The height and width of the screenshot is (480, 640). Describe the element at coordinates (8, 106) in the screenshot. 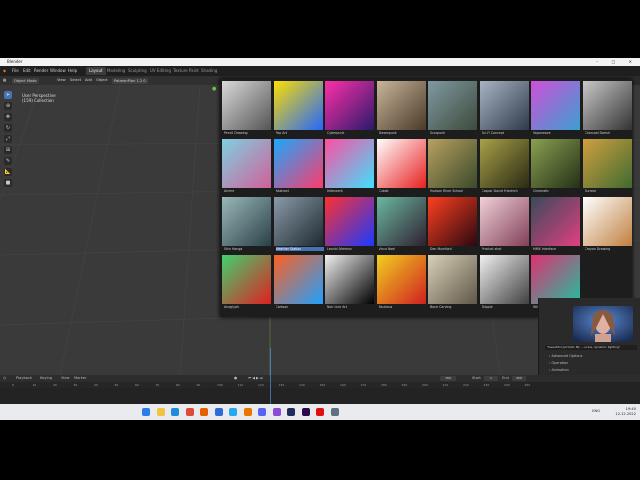

I see `cursor-tool-icon: ⊕` at that location.